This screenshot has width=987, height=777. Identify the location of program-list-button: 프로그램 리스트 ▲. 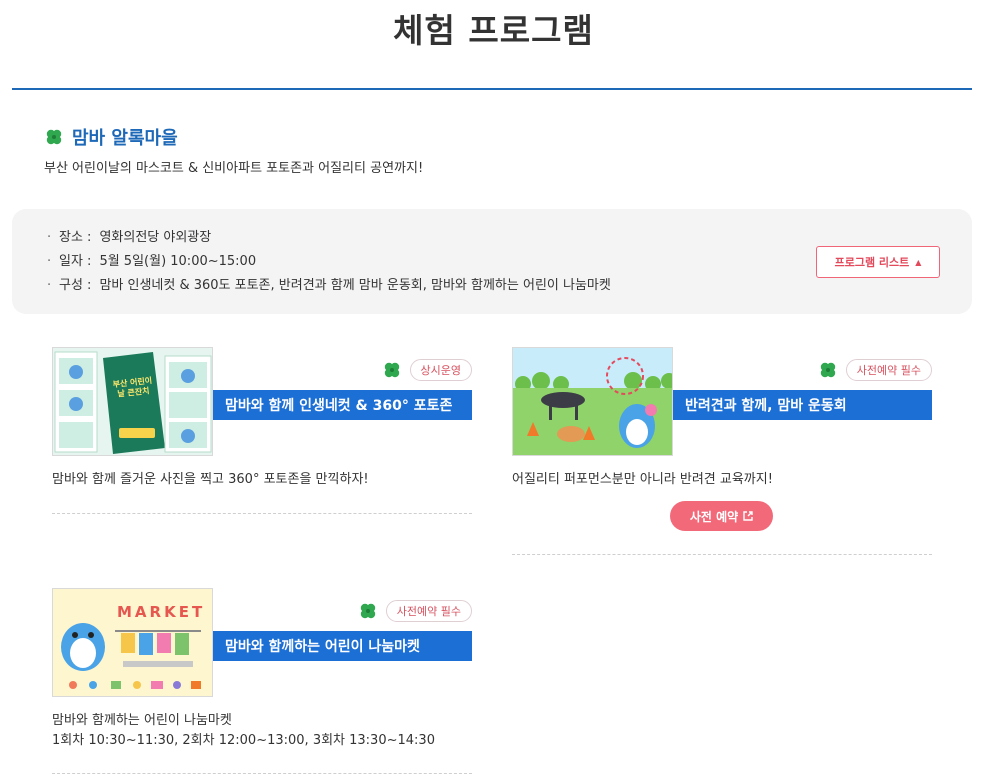
(878, 262).